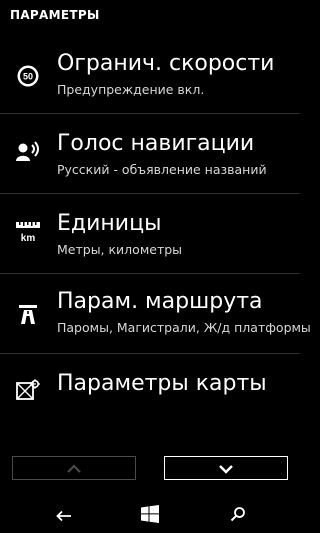 This screenshot has width=320, height=533. I want to click on settings-item-title: Парам. маршрута, so click(160, 301).